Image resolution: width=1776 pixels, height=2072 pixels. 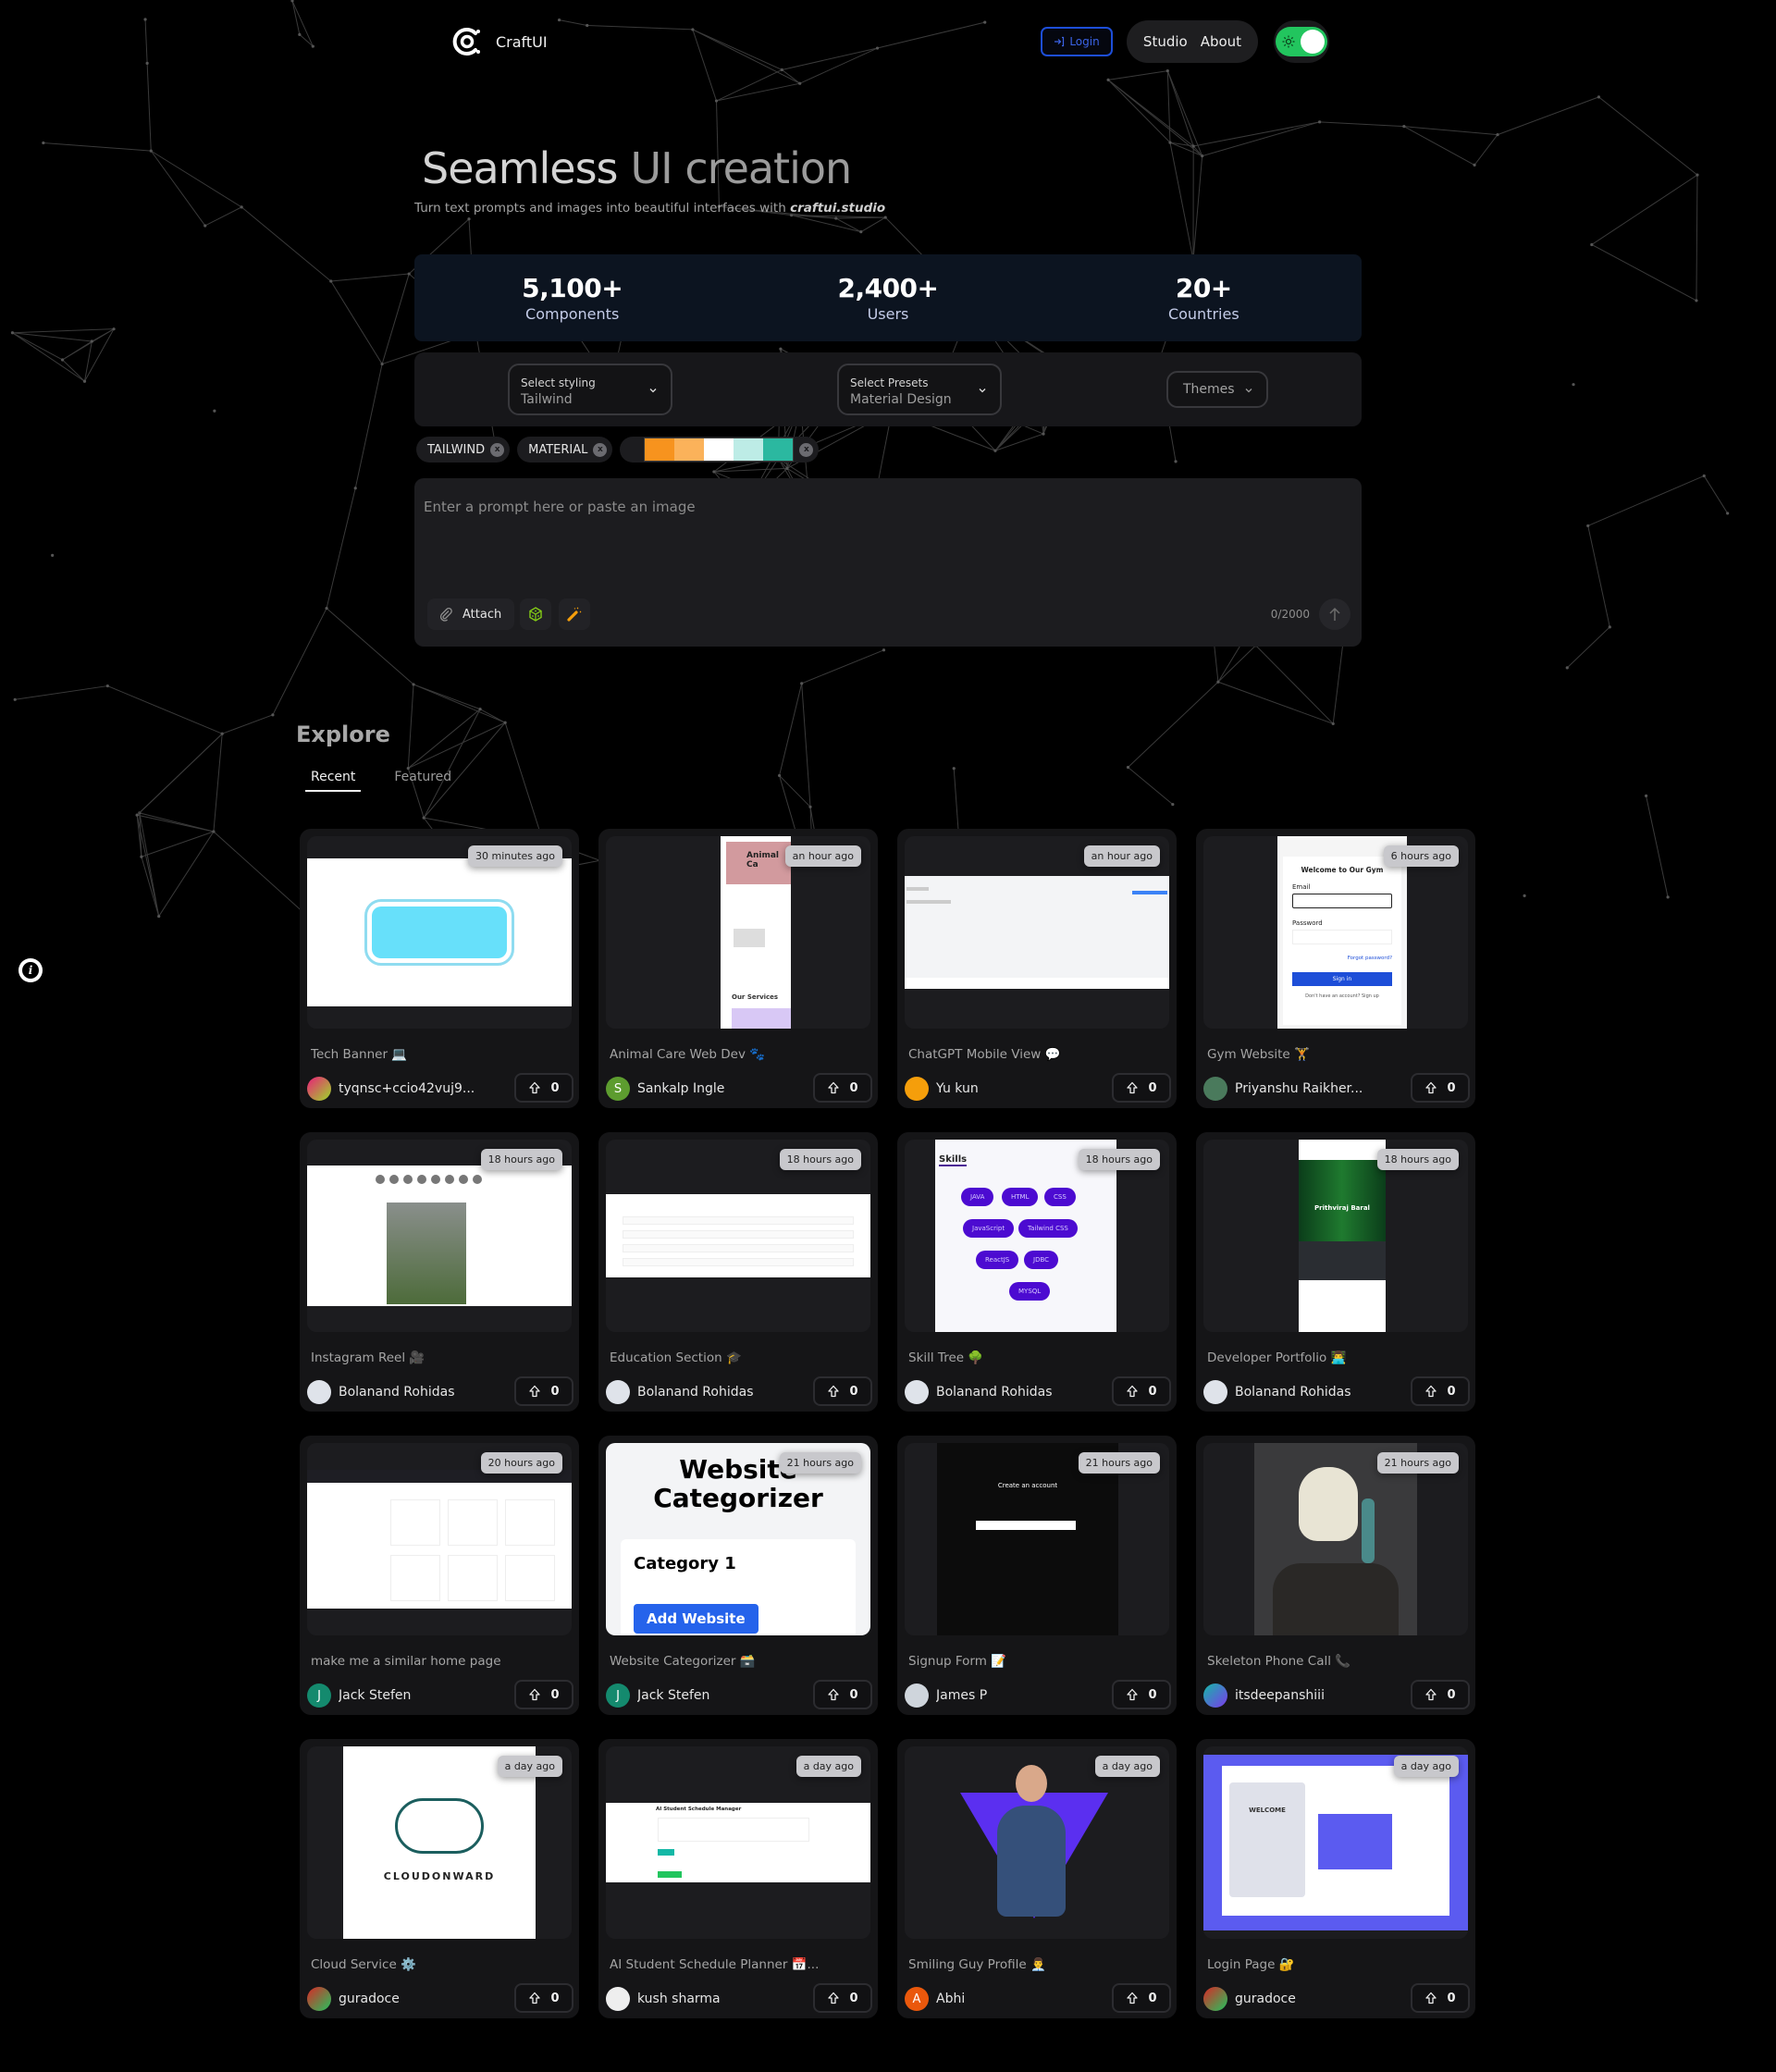 I want to click on tab-recent: Recent, so click(x=334, y=781).